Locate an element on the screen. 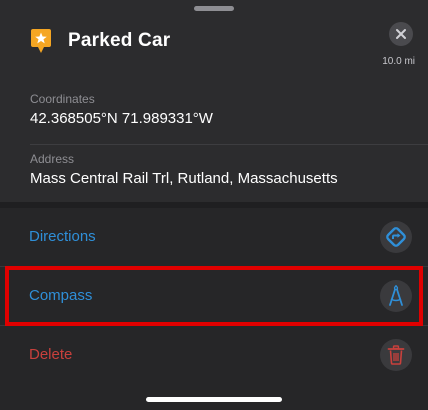 This screenshot has width=428, height=410. address-label: Address is located at coordinates (52, 159).